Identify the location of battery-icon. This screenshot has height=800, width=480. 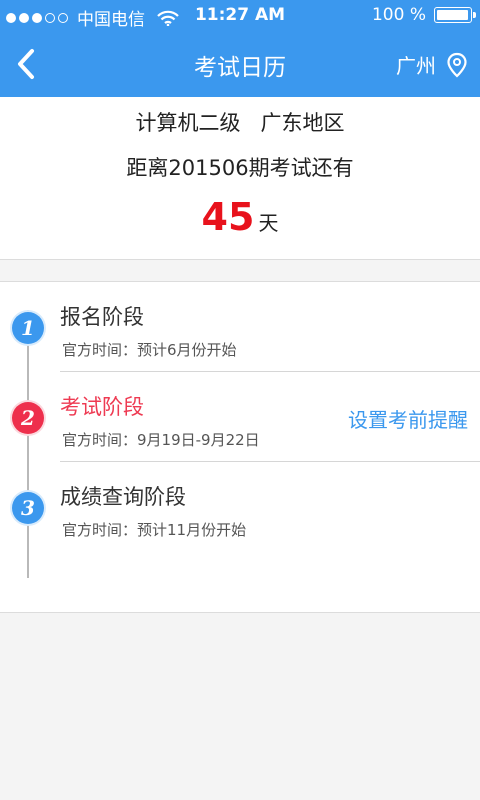
(455, 15).